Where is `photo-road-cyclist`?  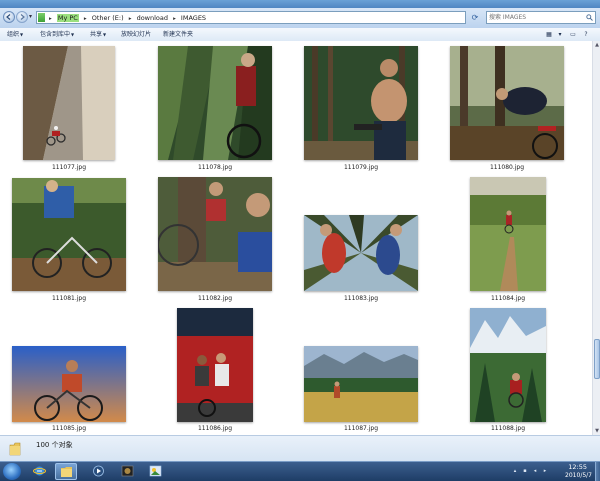
photo-road-cyclist is located at coordinates (69, 103).